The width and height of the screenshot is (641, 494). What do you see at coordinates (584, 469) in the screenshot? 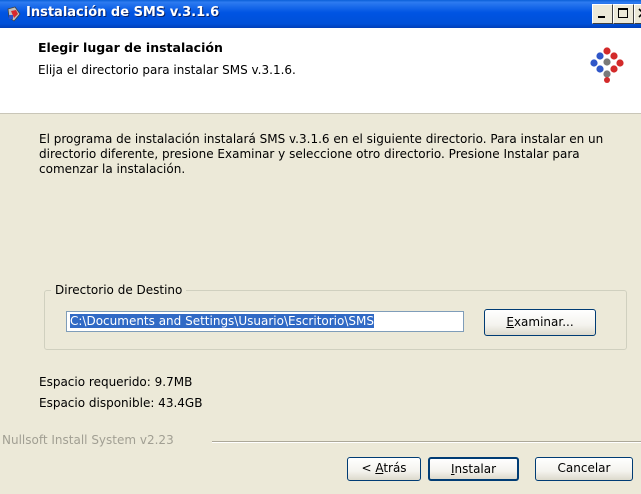
I see `cancel-button: Cancelar` at bounding box center [584, 469].